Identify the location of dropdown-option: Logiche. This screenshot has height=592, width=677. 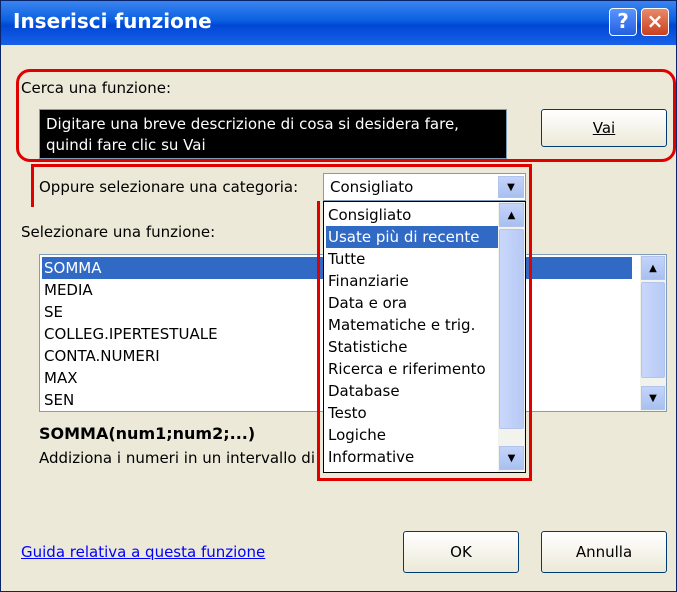
(412, 435).